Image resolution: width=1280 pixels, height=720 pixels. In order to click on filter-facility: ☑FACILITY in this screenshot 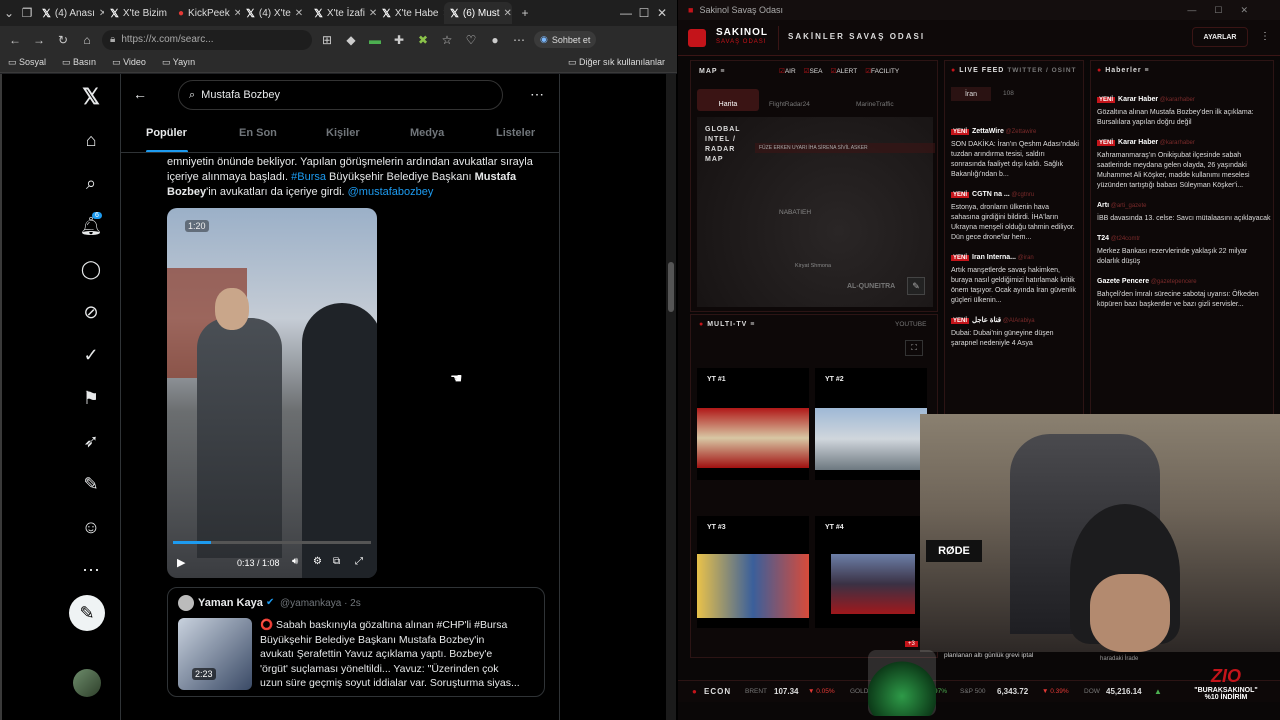, I will do `click(882, 71)`.